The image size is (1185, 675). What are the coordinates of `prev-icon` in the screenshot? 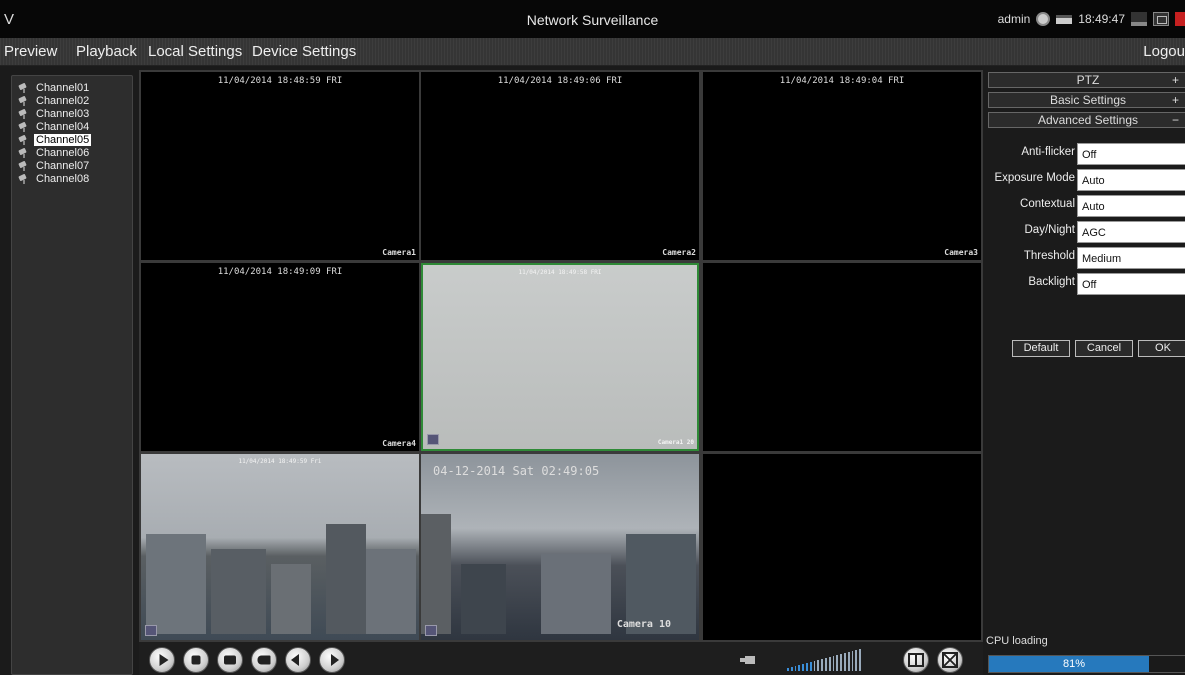 It's located at (298, 660).